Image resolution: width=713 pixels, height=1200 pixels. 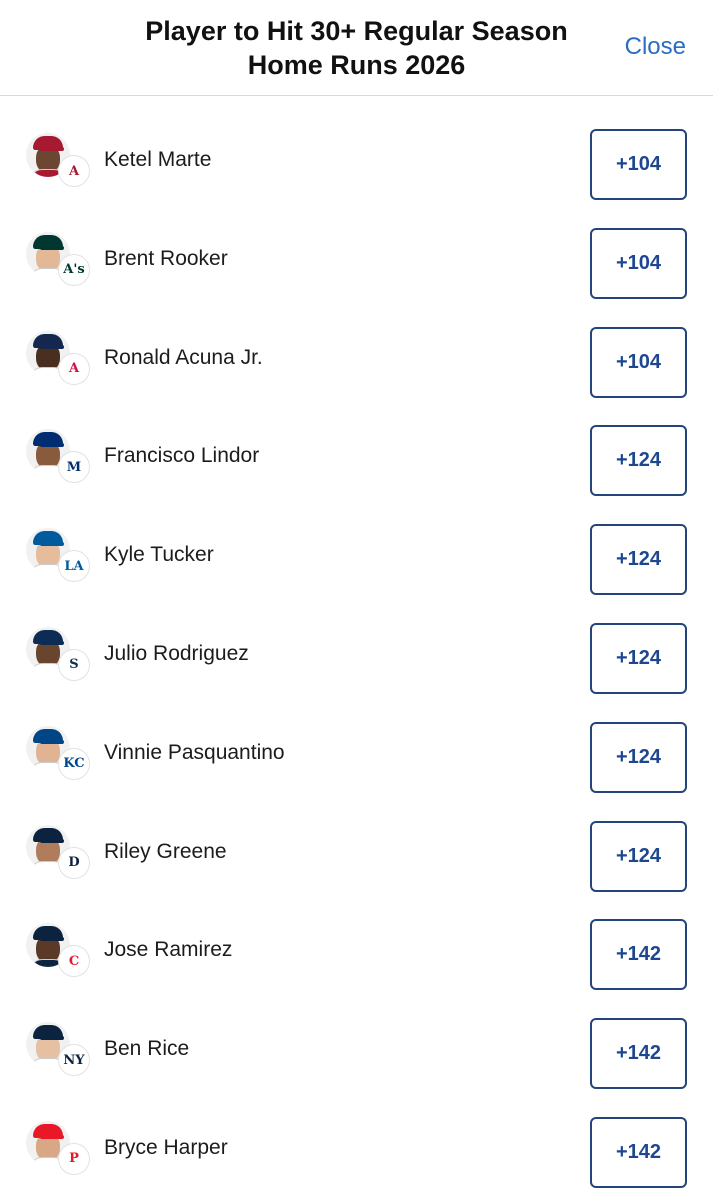 I want to click on player-name: Vinnie Pasquantino, so click(x=194, y=752).